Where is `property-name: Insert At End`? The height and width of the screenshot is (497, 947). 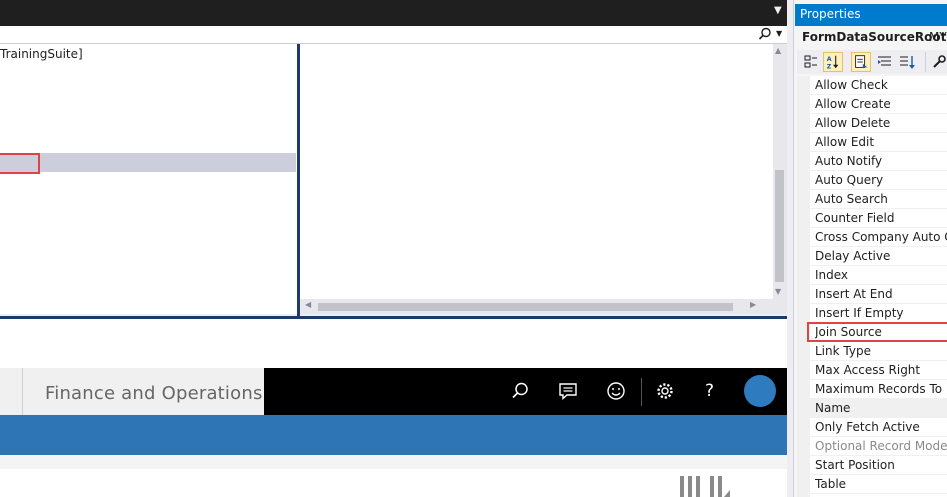 property-name: Insert At End is located at coordinates (854, 294).